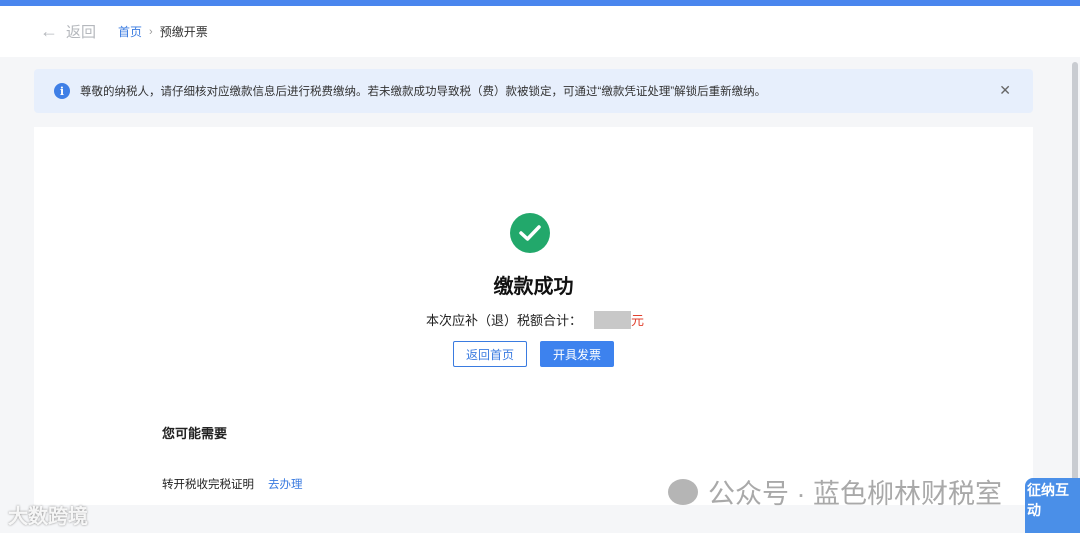 This screenshot has width=1080, height=533. What do you see at coordinates (1075, 282) in the screenshot?
I see `scrollbar` at bounding box center [1075, 282].